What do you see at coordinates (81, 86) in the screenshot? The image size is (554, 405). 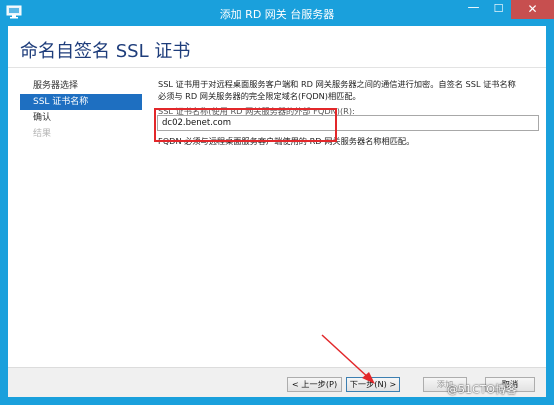 I see `nav-item-server-selection: 服务器选择` at bounding box center [81, 86].